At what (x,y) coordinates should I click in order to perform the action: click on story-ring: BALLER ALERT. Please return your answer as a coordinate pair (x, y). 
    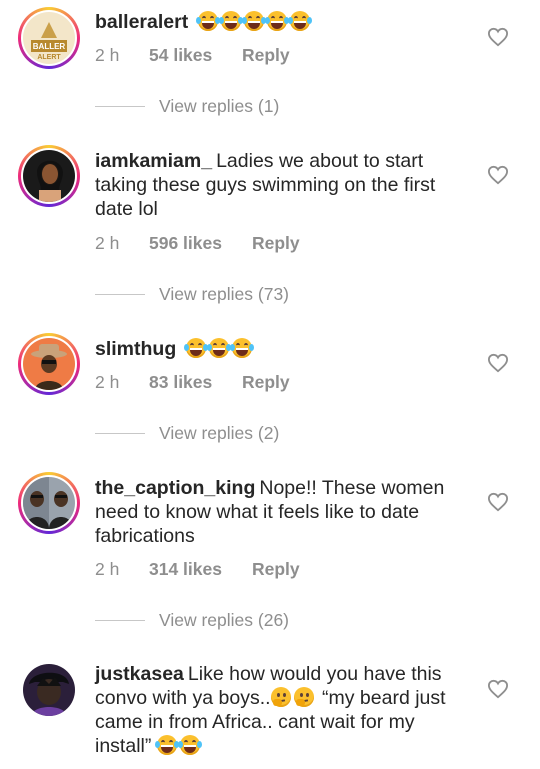
    Looking at the image, I should click on (49, 38).